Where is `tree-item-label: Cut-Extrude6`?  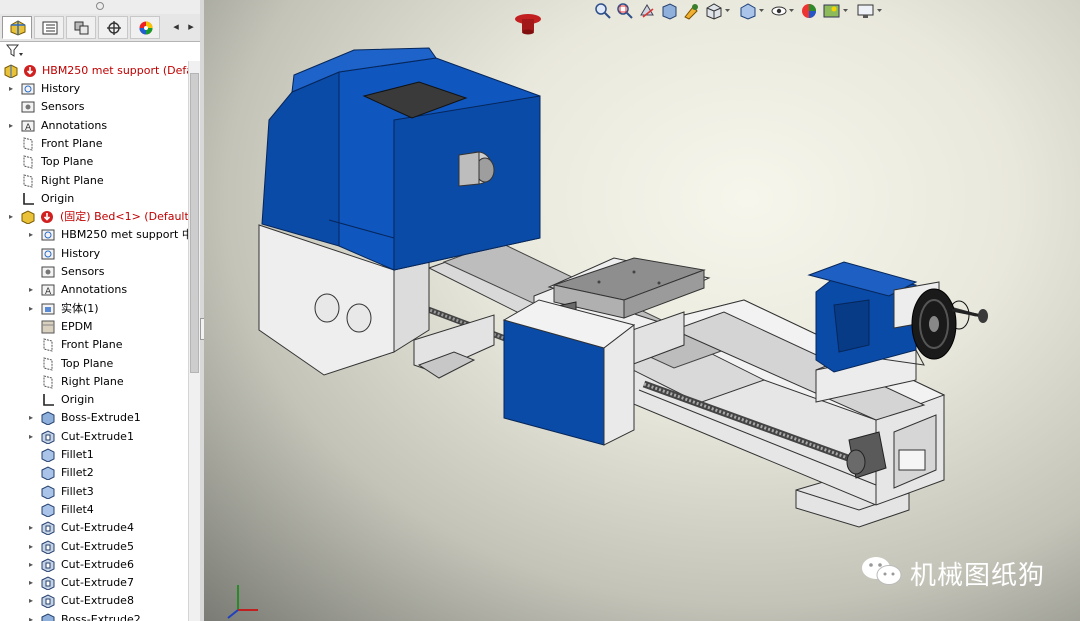
tree-item-label: Cut-Extrude6 is located at coordinates (97, 564).